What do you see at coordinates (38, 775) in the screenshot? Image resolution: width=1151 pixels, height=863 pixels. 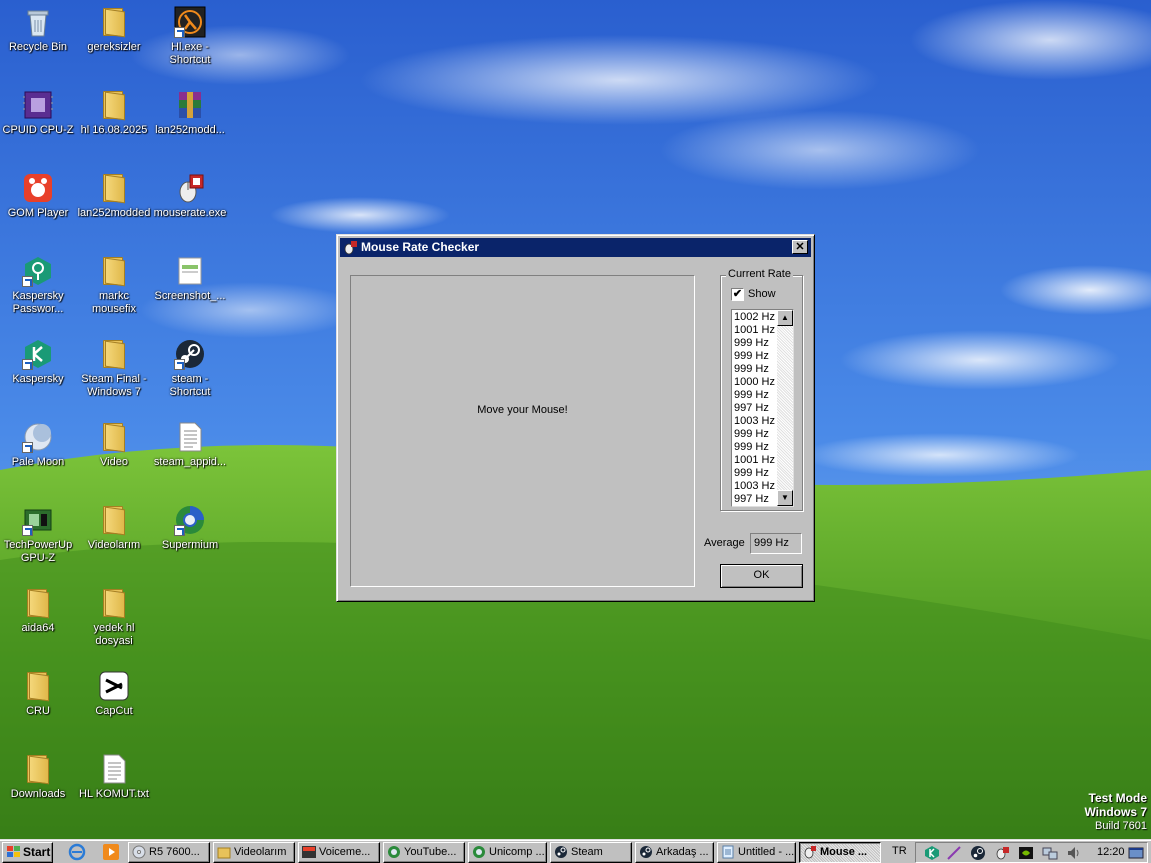 I see `desktop-icon-downloads: Downloads` at bounding box center [38, 775].